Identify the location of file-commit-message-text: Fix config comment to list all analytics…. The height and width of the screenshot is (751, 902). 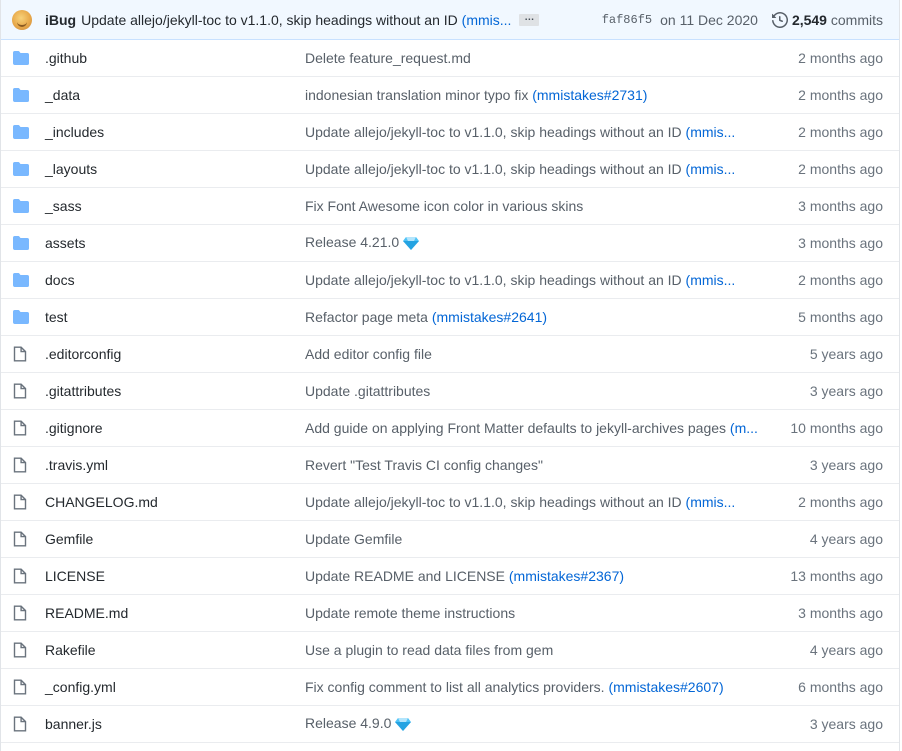
(456, 687).